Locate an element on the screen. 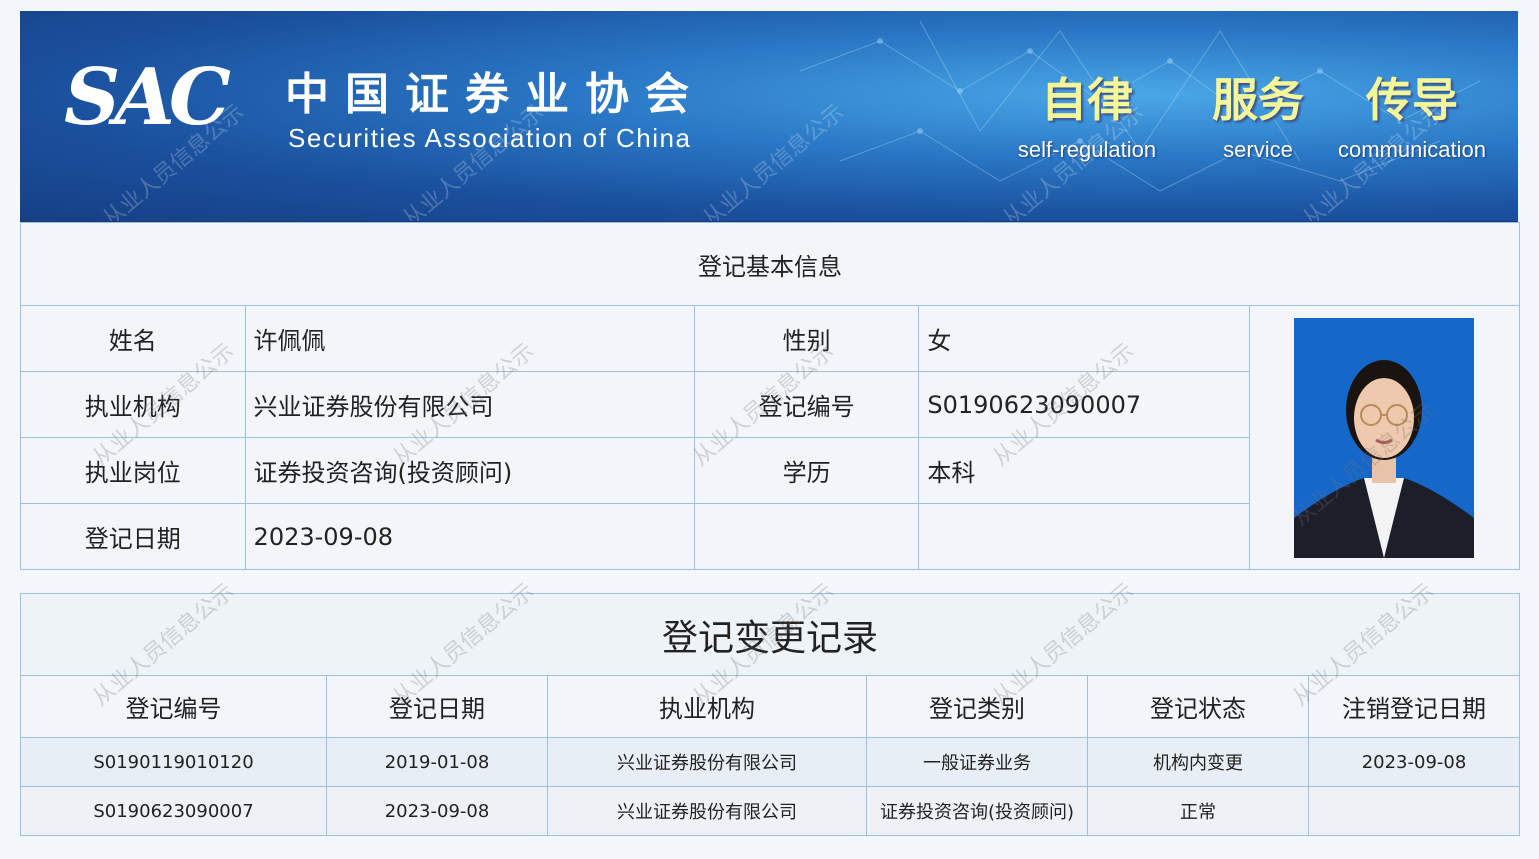  basic-info-title: 登记基本信息 is located at coordinates (770, 264).